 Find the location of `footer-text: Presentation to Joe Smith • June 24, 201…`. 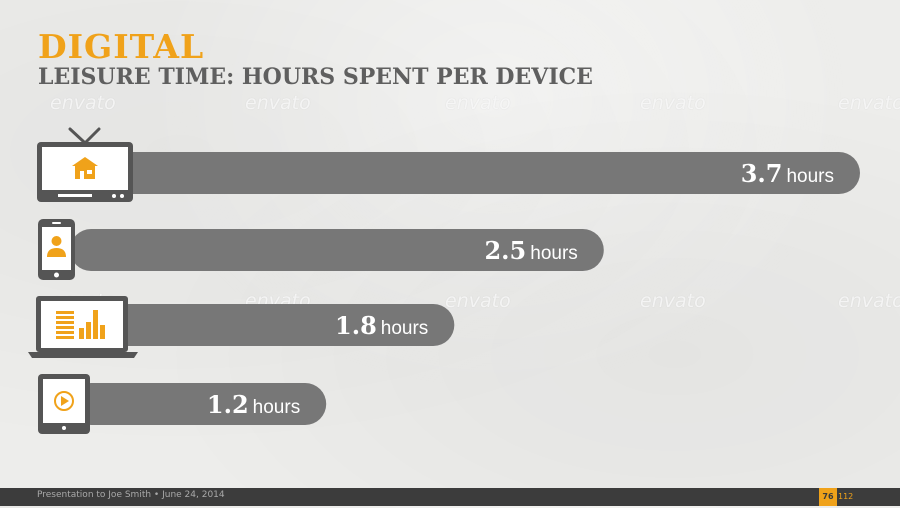

footer-text: Presentation to Joe Smith • June 24, 201… is located at coordinates (131, 495).